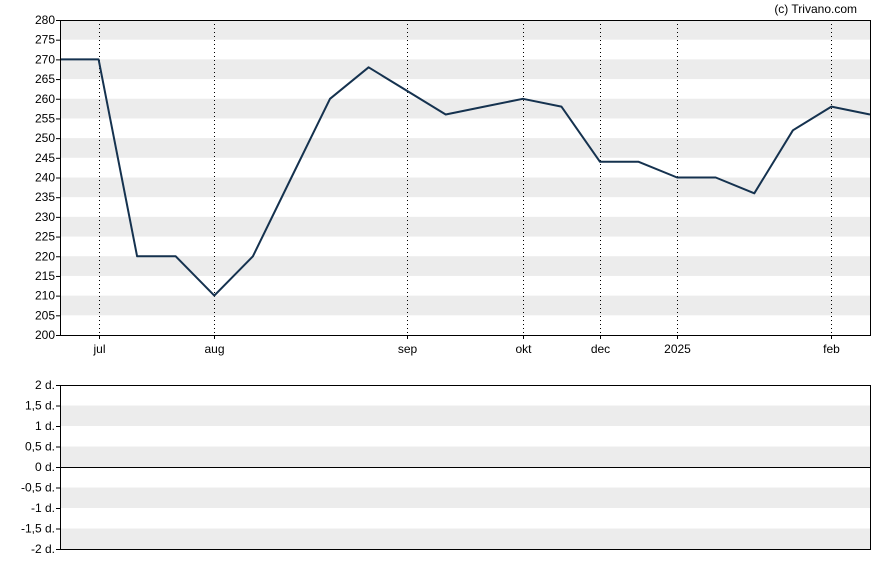 This screenshot has width=888, height=565. What do you see at coordinates (45, 296) in the screenshot?
I see `y-tick-label: 210` at bounding box center [45, 296].